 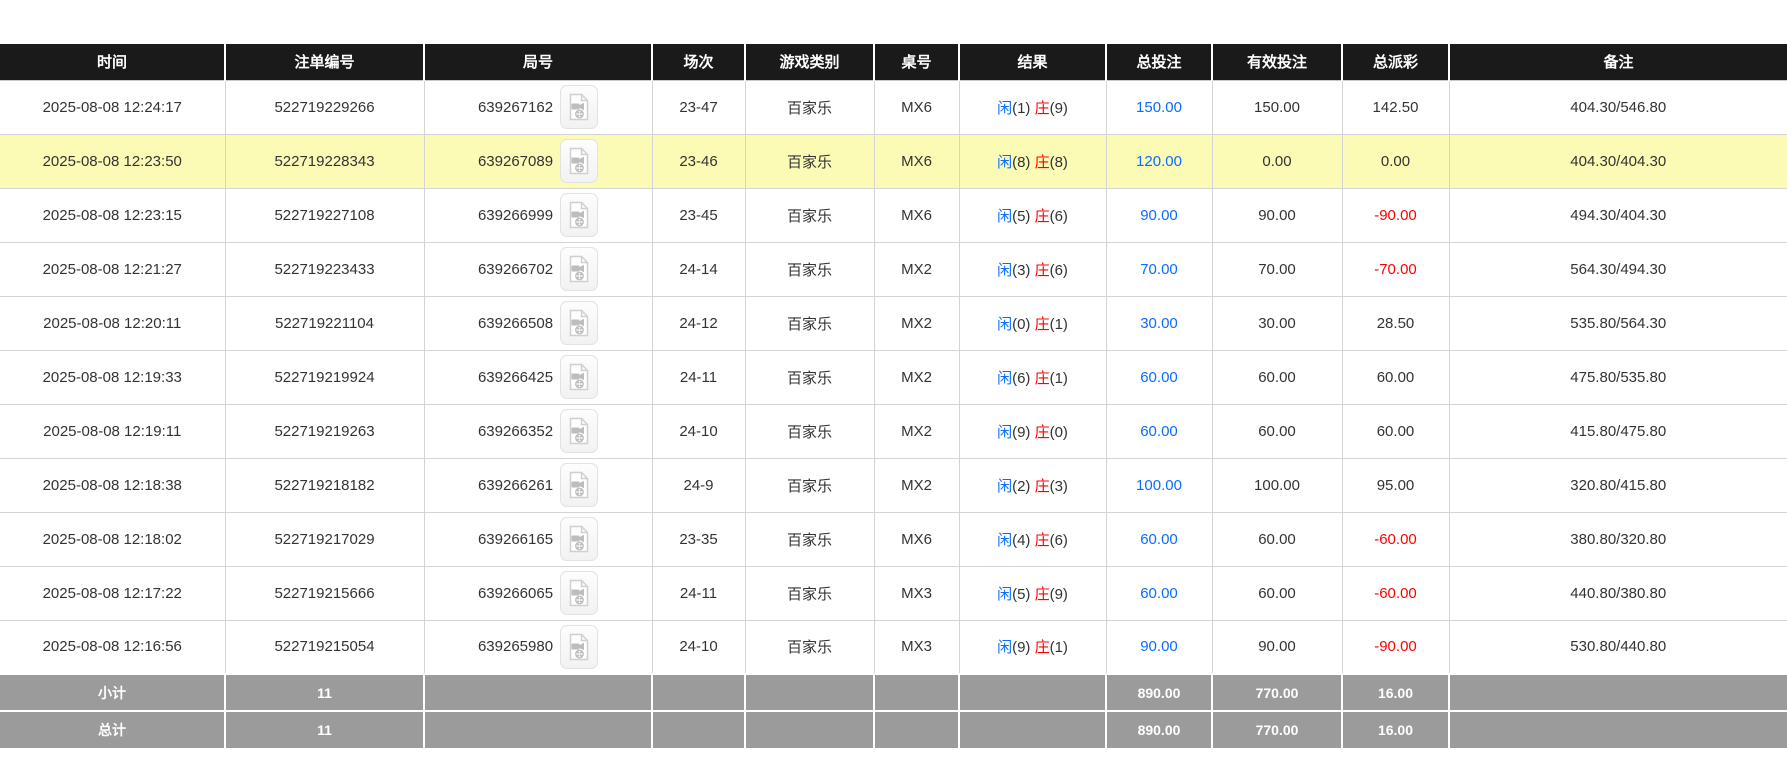 What do you see at coordinates (1158, 692) in the screenshot?
I see `footer-cell-total_bet: 890.00` at bounding box center [1158, 692].